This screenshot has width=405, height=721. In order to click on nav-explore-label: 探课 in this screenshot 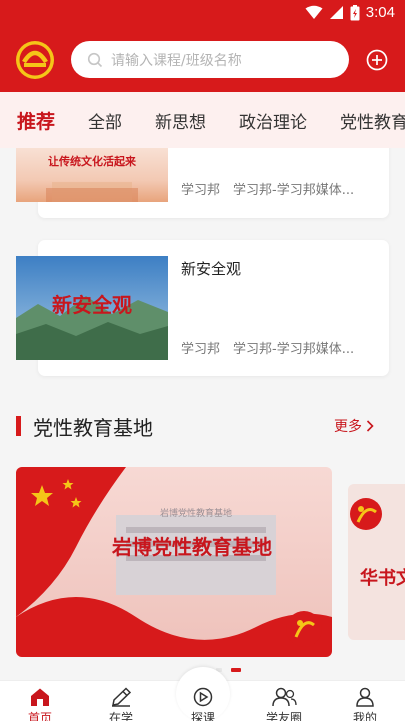, I will do `click(202, 716)`.